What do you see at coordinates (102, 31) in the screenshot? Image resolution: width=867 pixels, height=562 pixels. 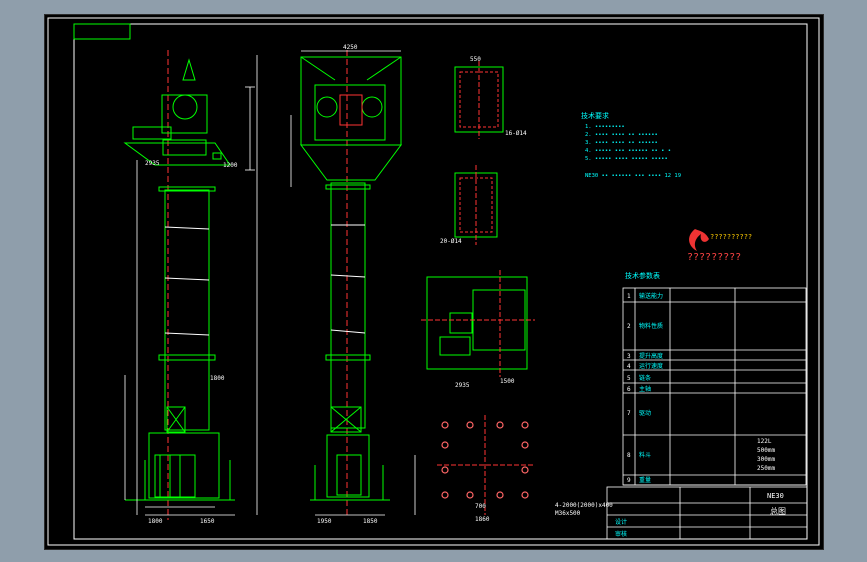 I see `corner-tag` at bounding box center [102, 31].